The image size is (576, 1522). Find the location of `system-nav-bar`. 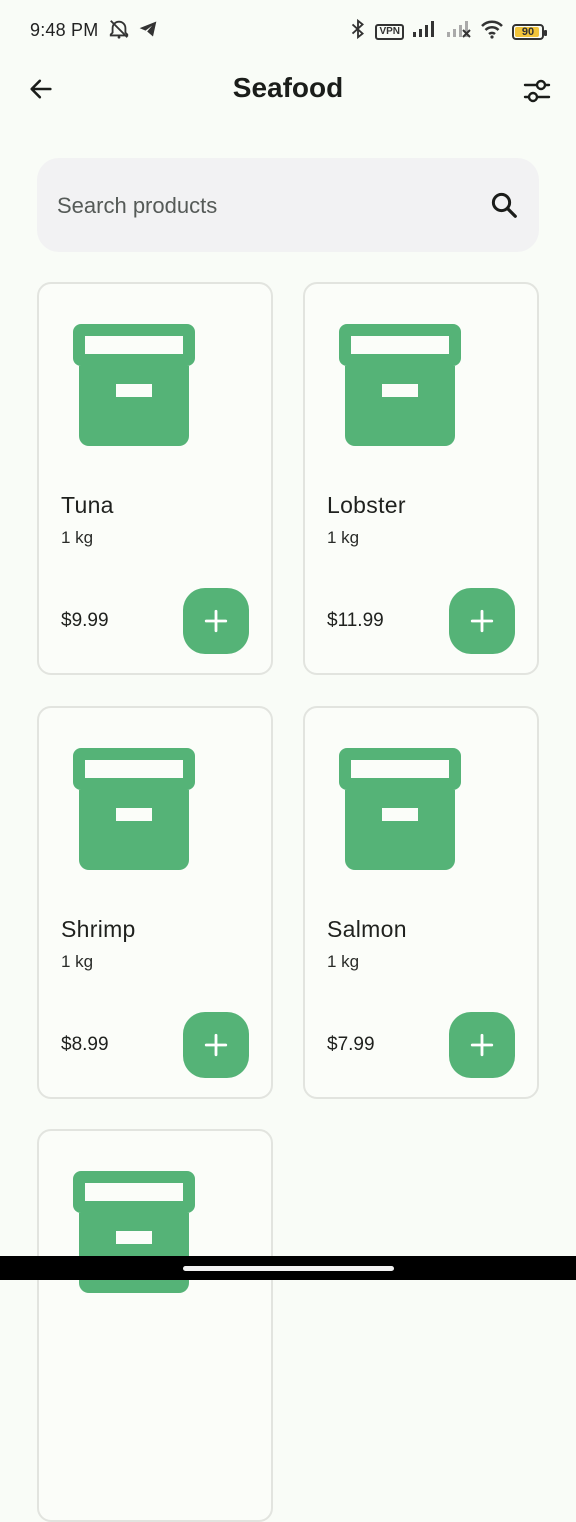

system-nav-bar is located at coordinates (288, 1268).